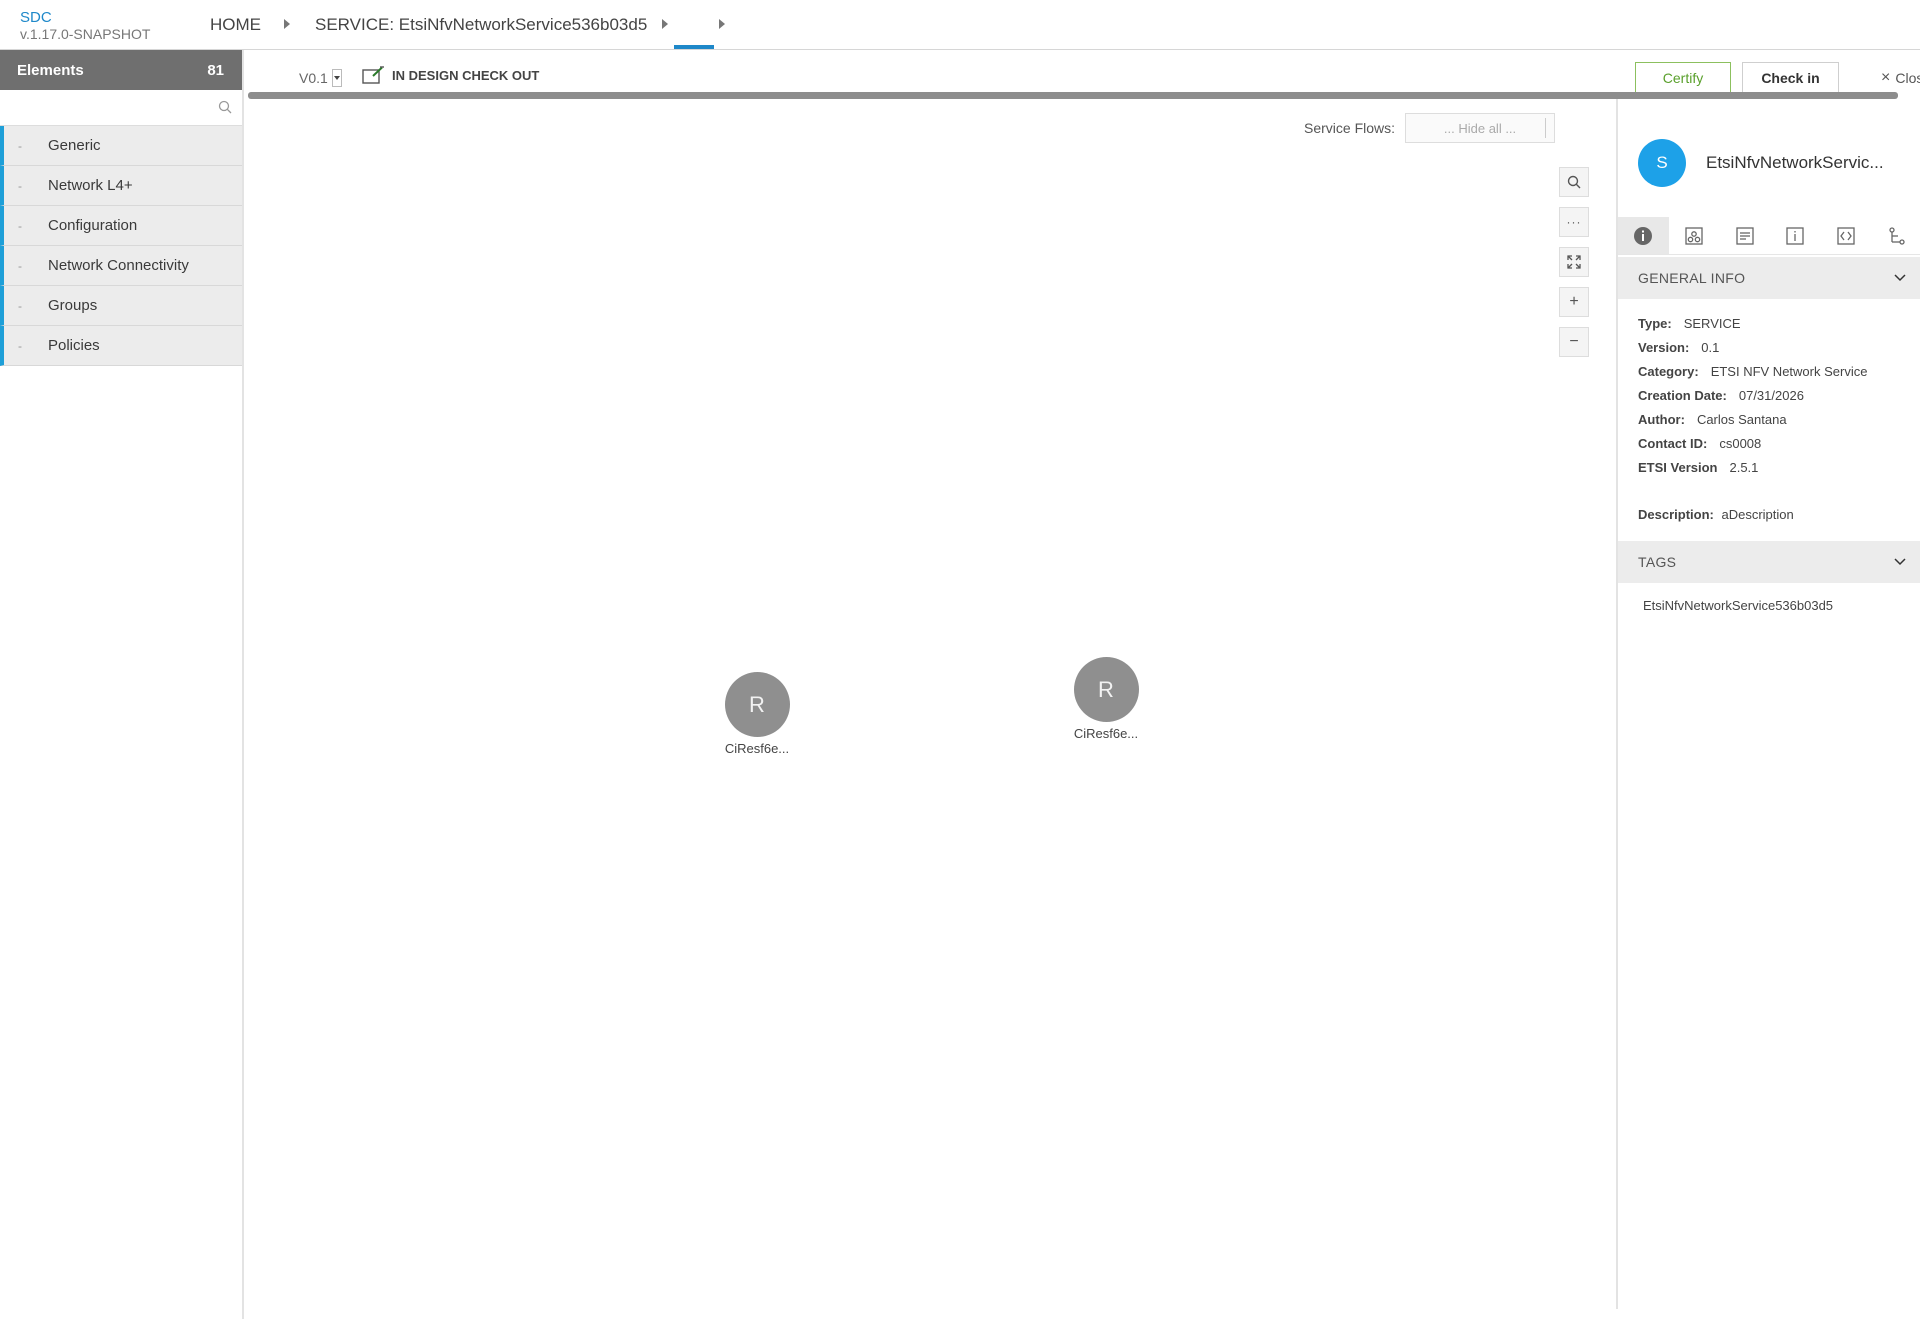 The height and width of the screenshot is (1319, 1920). Describe the element at coordinates (466, 75) in the screenshot. I see `lifecycle-status-text: IN DESIGN CHECK OUT` at that location.